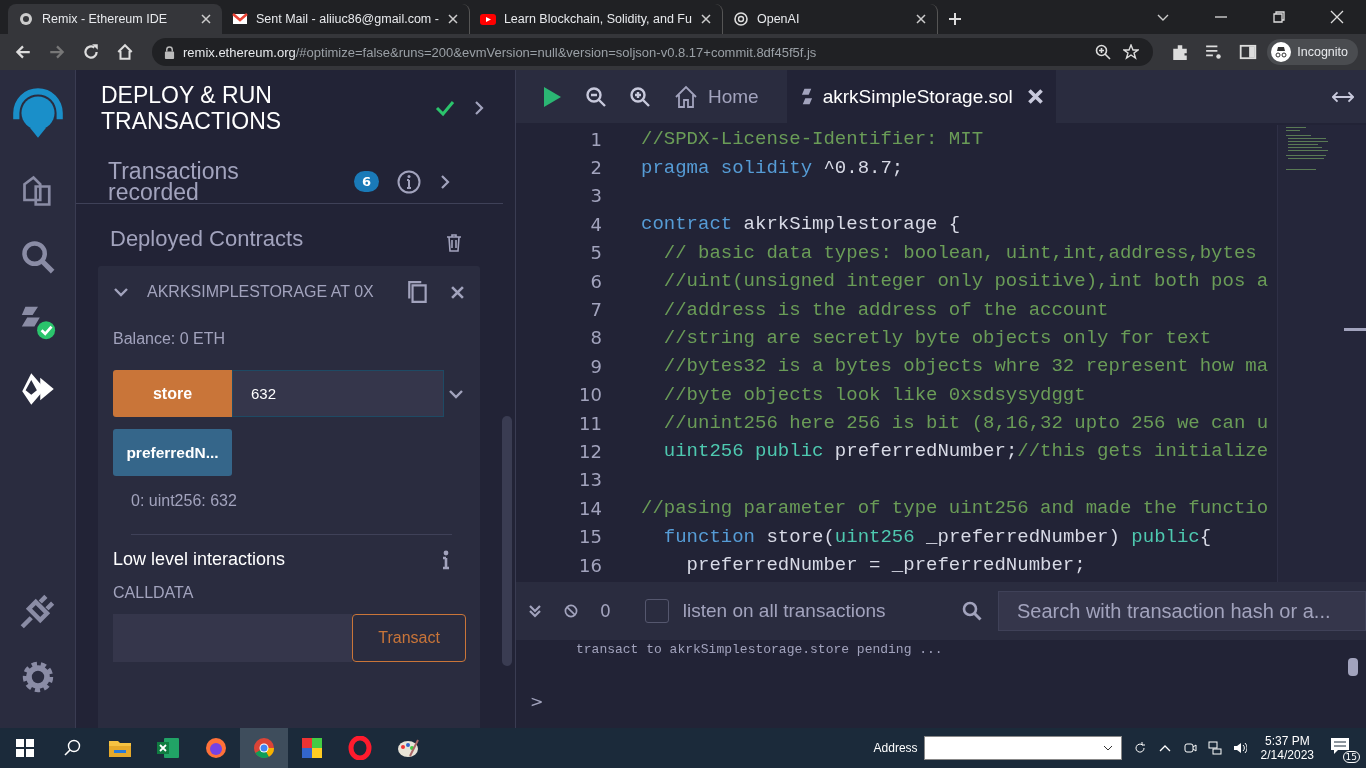  What do you see at coordinates (170, 339) in the screenshot?
I see `balance-text: Balance: 0 ETH` at bounding box center [170, 339].